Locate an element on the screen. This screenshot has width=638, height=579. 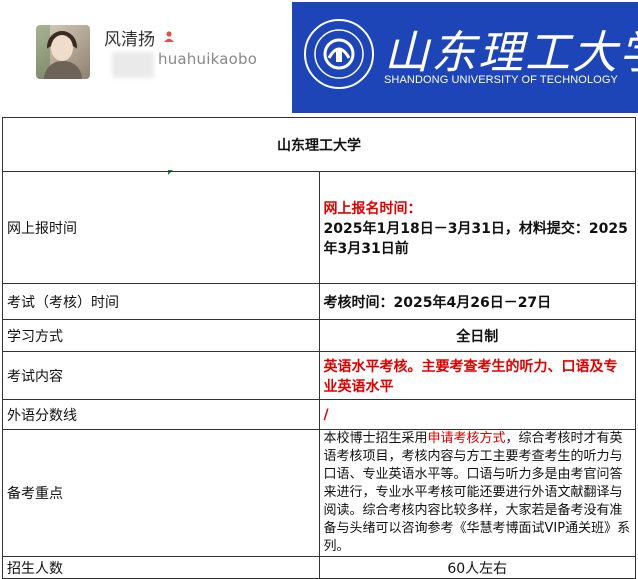
table-row: 考试内容 英语水平考核。主要考查考生的听力、口语及专业英语水平 is located at coordinates (319, 375).